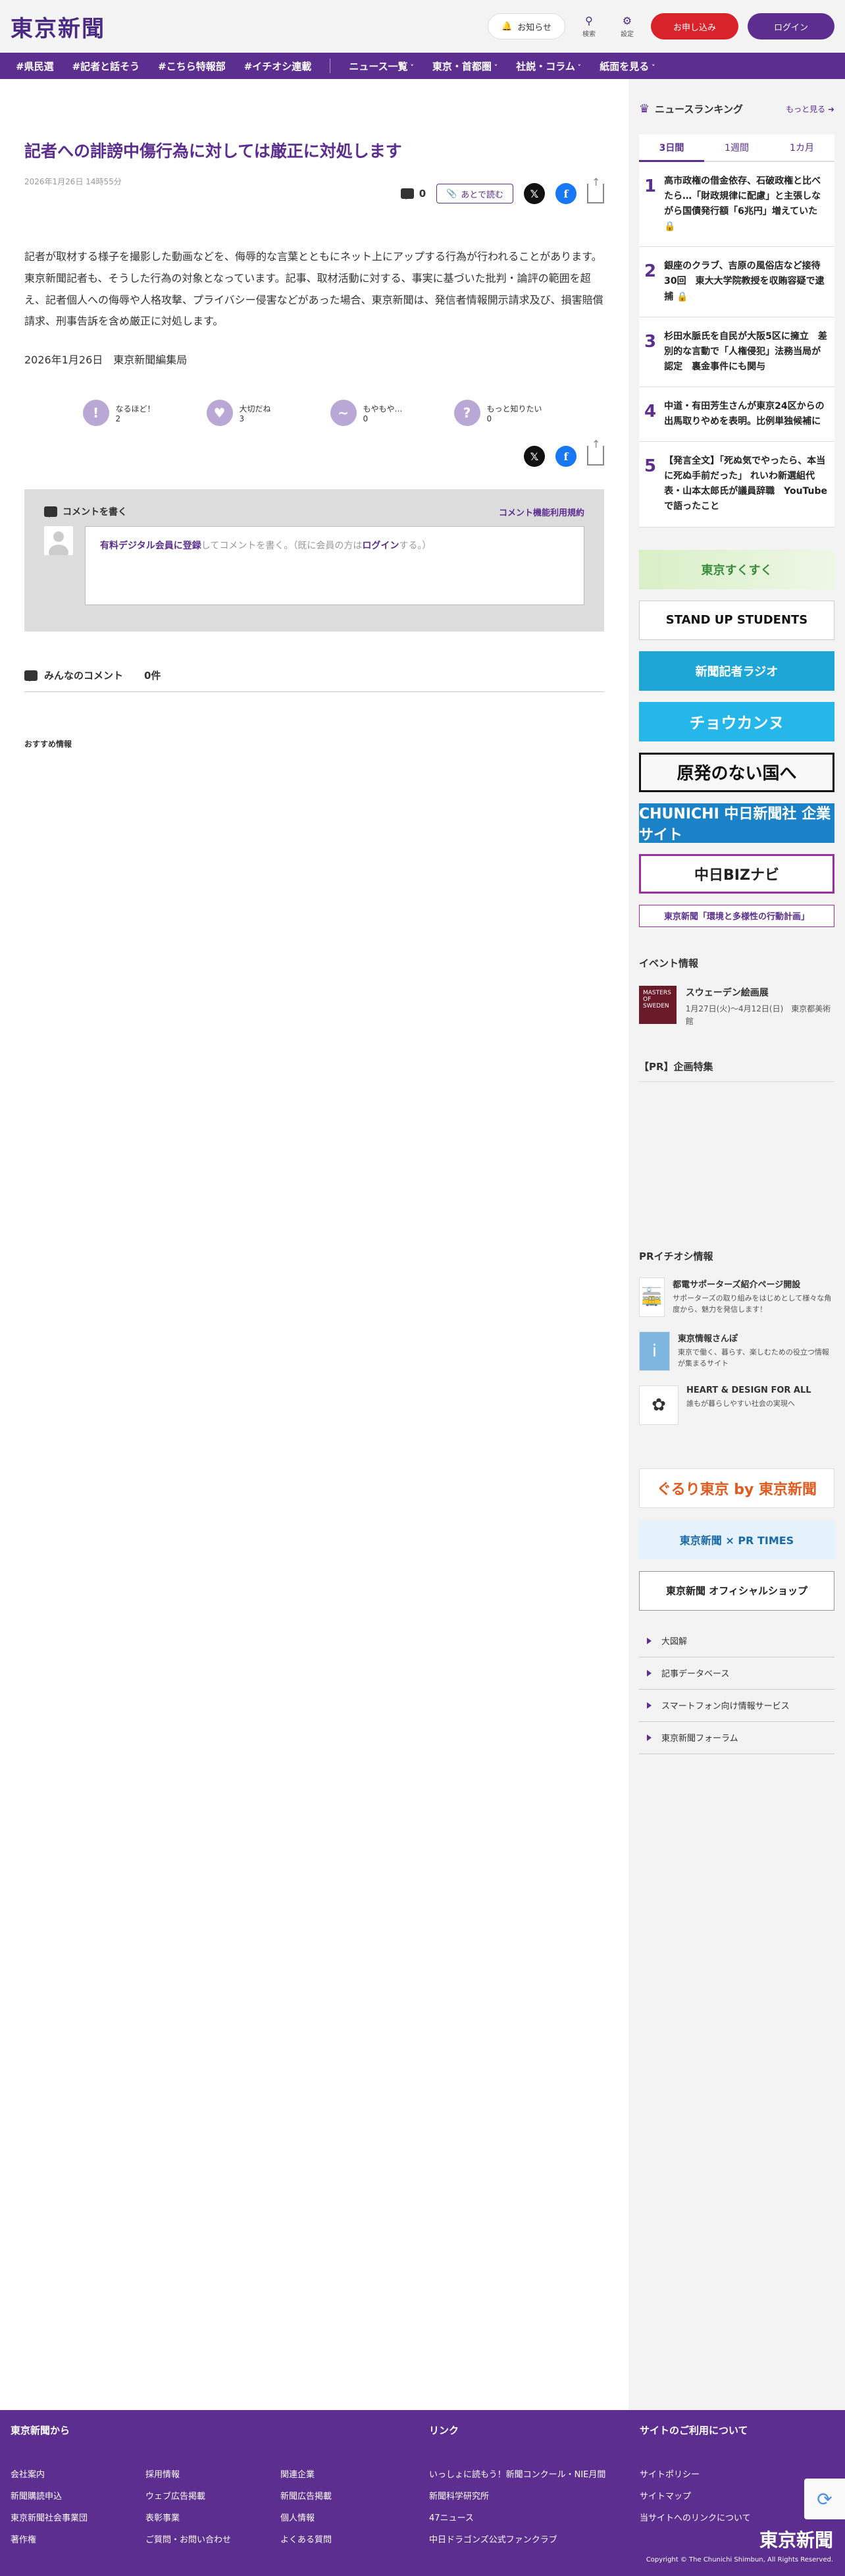 This screenshot has width=845, height=2576. I want to click on article-sign: 2026年1月26日 東京新聞編集局, so click(106, 360).